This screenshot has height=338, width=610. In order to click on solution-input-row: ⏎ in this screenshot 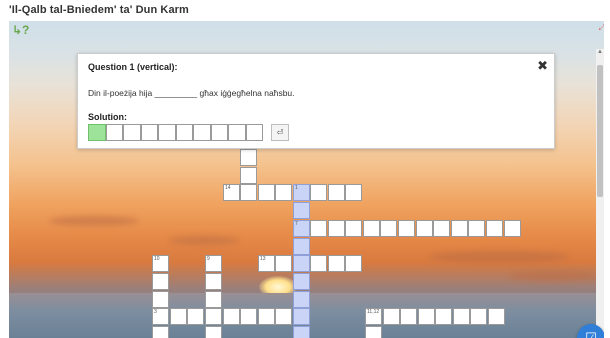, I will do `click(188, 132)`.